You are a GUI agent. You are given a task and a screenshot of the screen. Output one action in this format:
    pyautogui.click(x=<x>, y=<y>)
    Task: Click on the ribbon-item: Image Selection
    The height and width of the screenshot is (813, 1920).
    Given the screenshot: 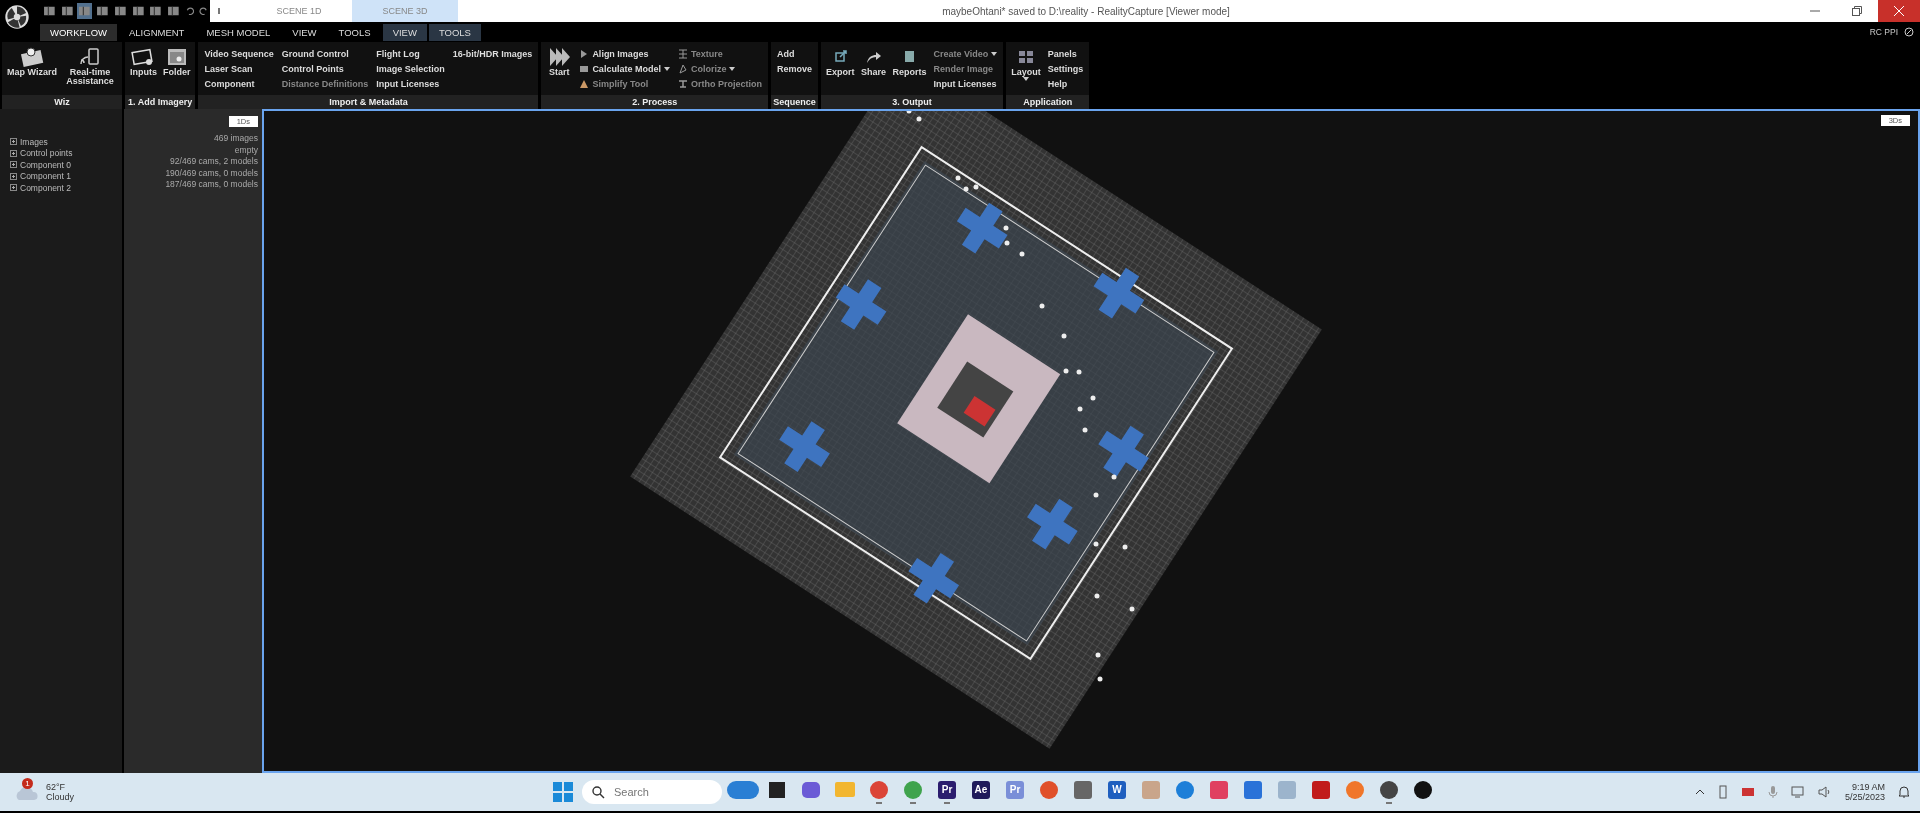 What is the action you would take?
    pyautogui.click(x=410, y=68)
    